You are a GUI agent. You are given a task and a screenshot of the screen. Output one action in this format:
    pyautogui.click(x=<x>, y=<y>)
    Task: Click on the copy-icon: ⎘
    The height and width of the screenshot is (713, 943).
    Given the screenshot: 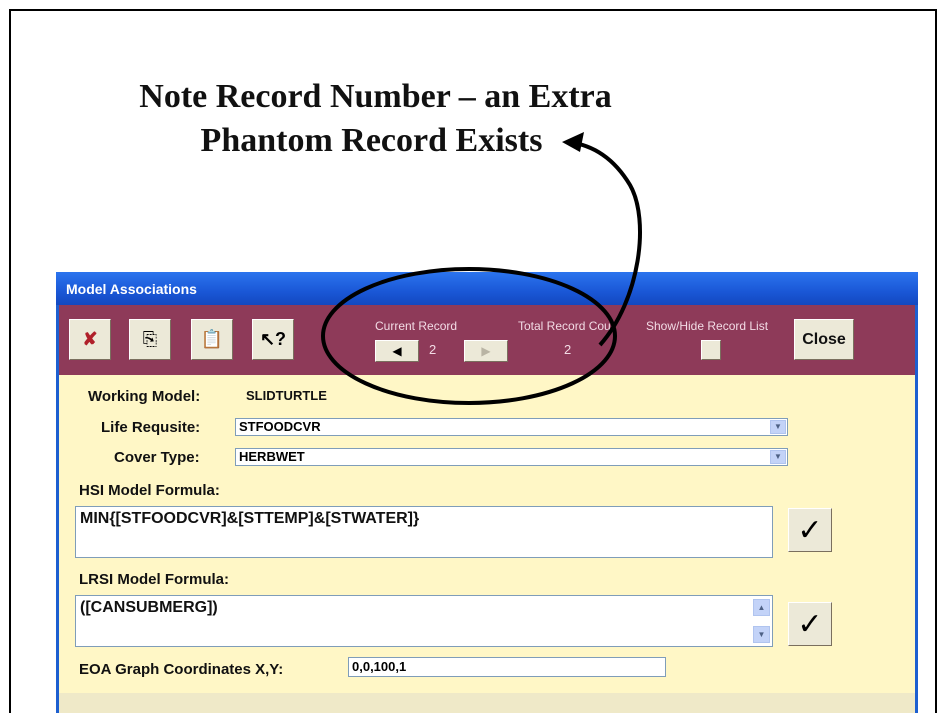 What is the action you would take?
    pyautogui.click(x=150, y=339)
    